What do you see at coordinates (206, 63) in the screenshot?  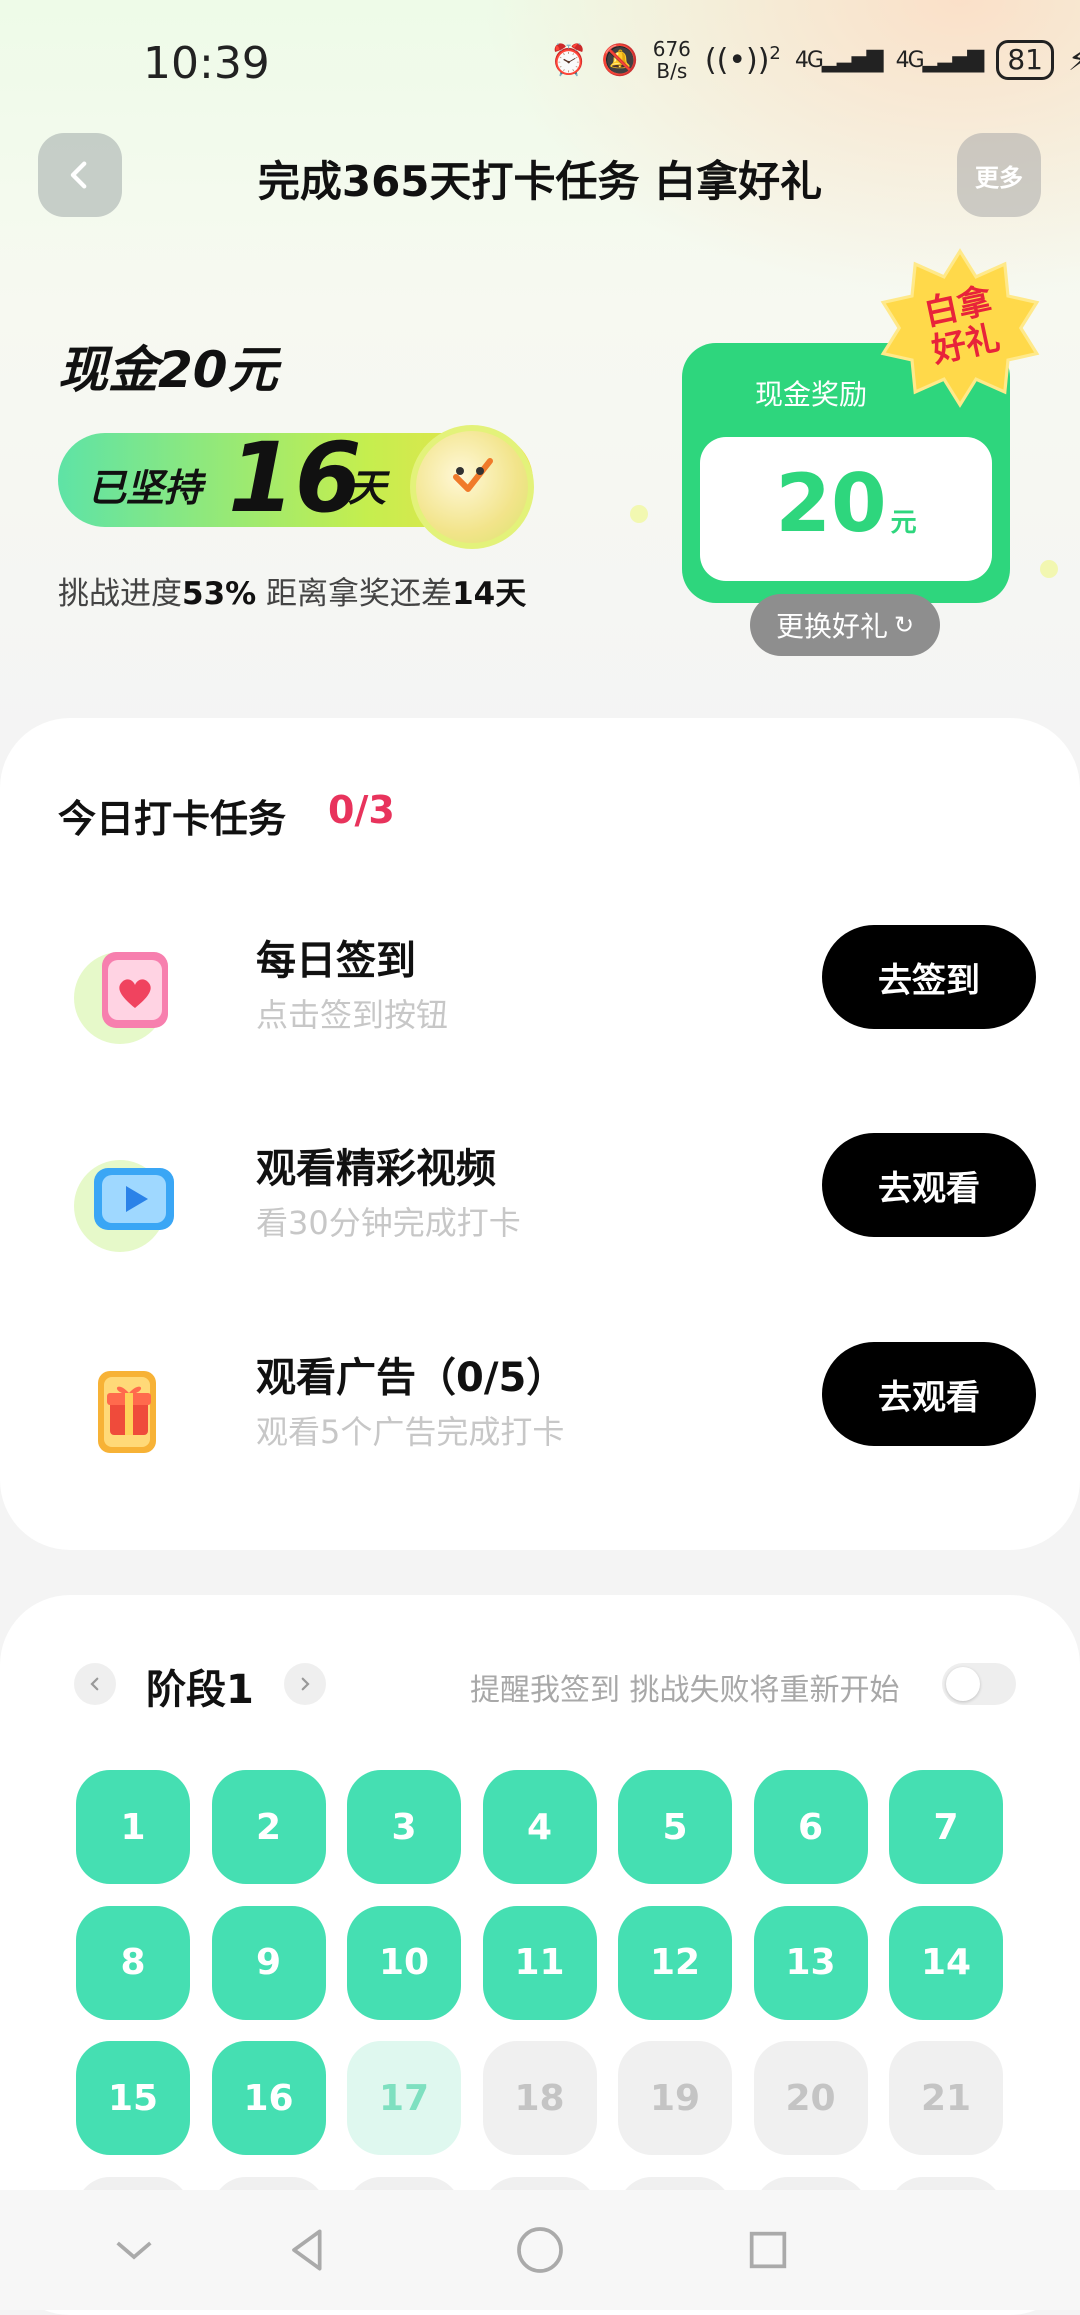 I see `status-time: 10:39` at bounding box center [206, 63].